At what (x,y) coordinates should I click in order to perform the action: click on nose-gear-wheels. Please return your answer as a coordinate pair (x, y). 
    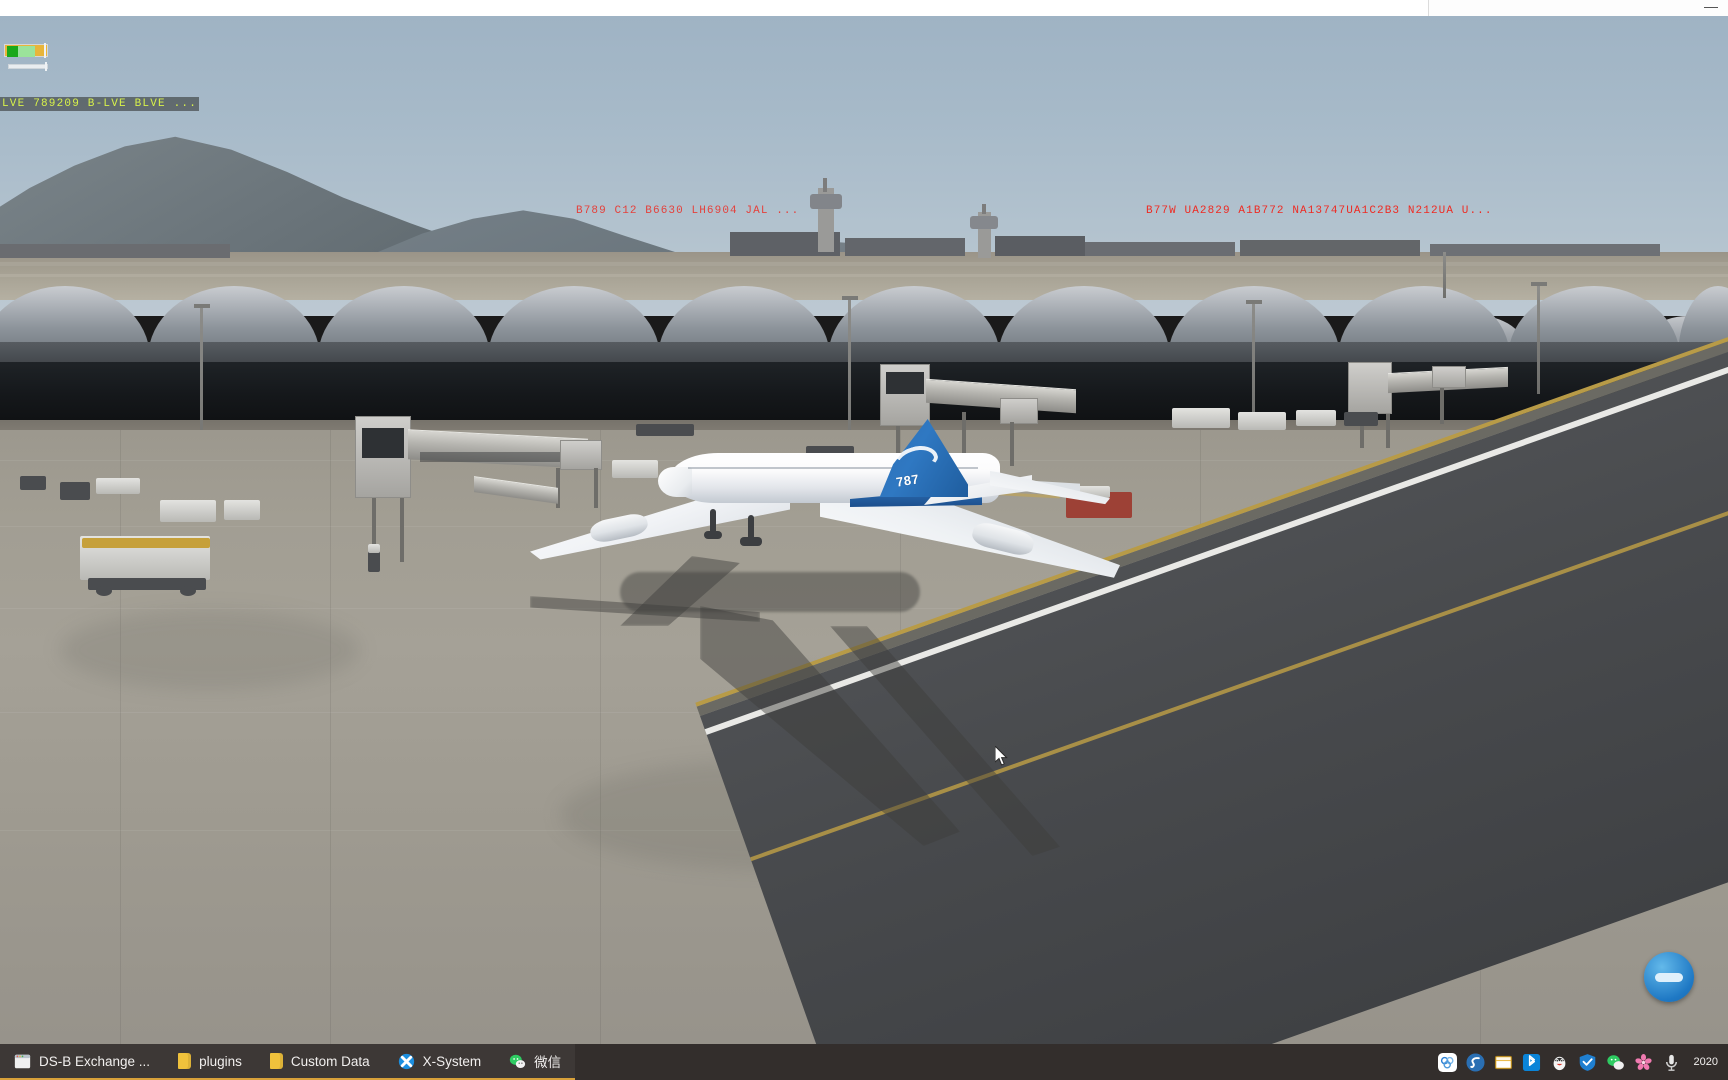
    Looking at the image, I should click on (713, 535).